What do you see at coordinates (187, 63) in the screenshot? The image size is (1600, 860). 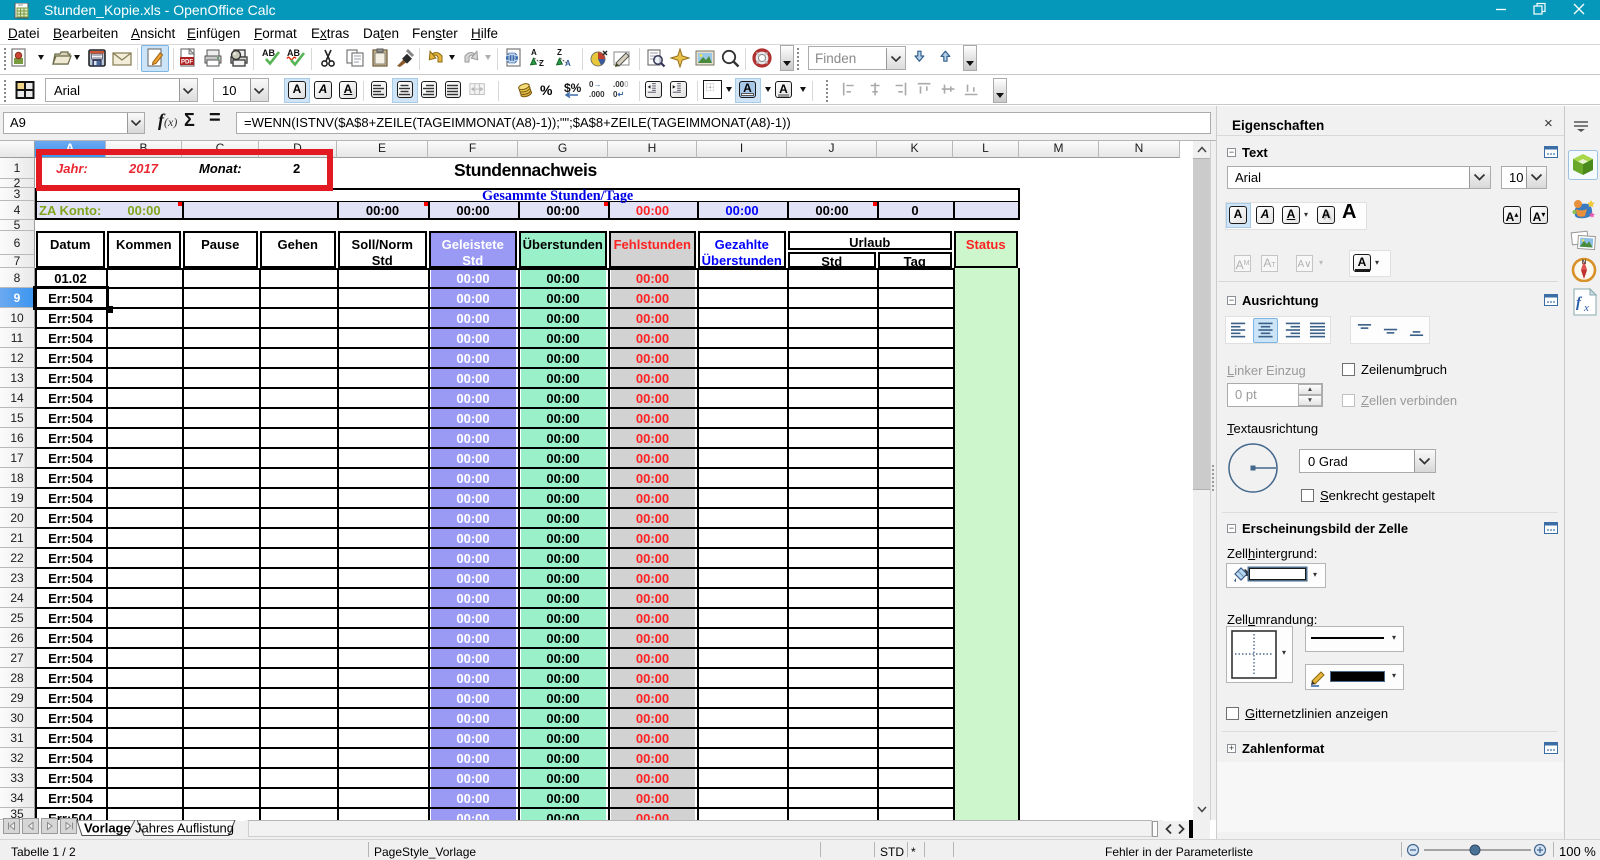 I see `svg-text: PDF` at bounding box center [187, 63].